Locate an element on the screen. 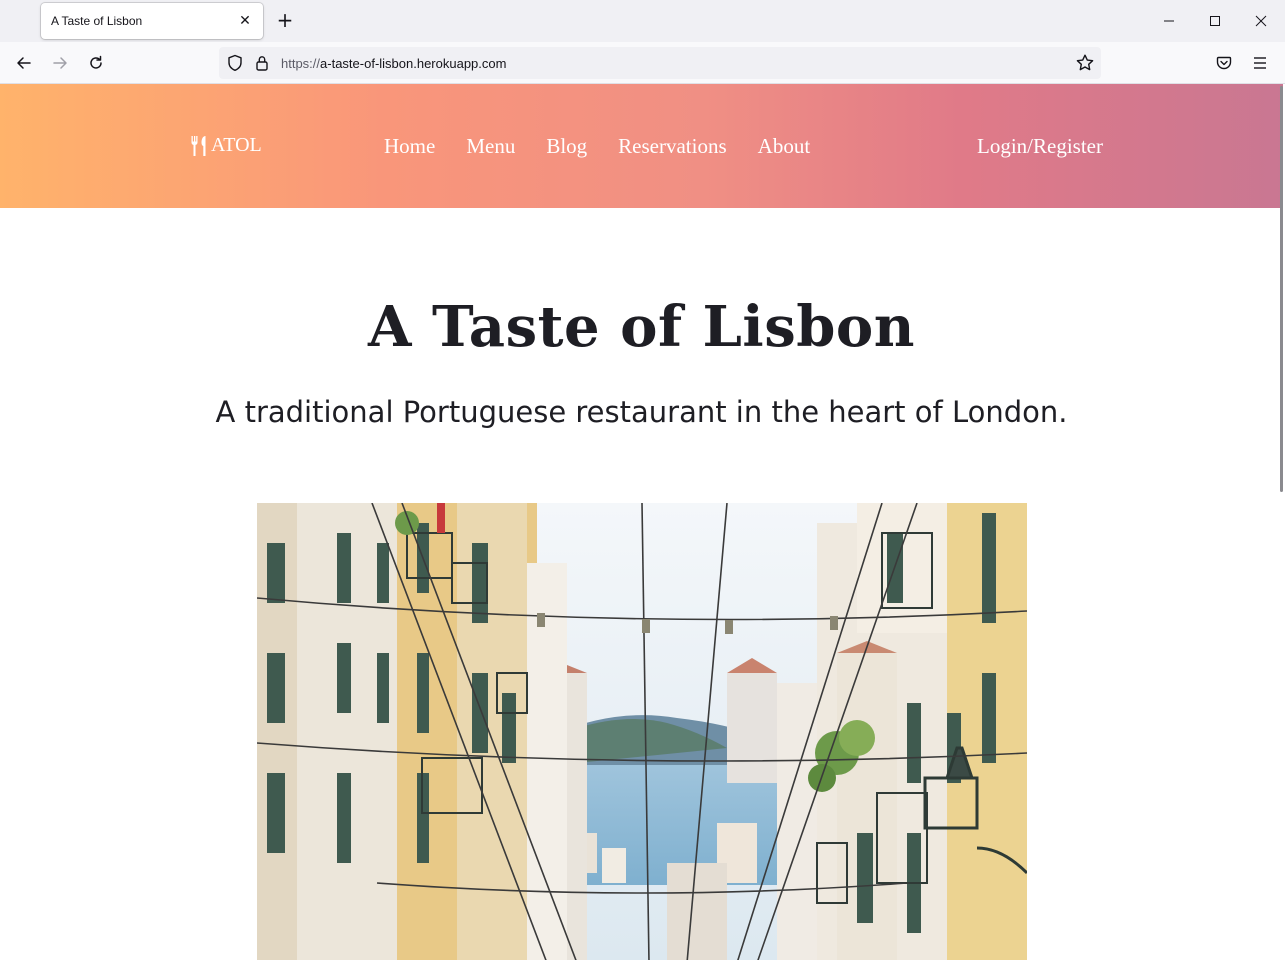 The image size is (1285, 960). nav-link-blog: Blog is located at coordinates (566, 146).